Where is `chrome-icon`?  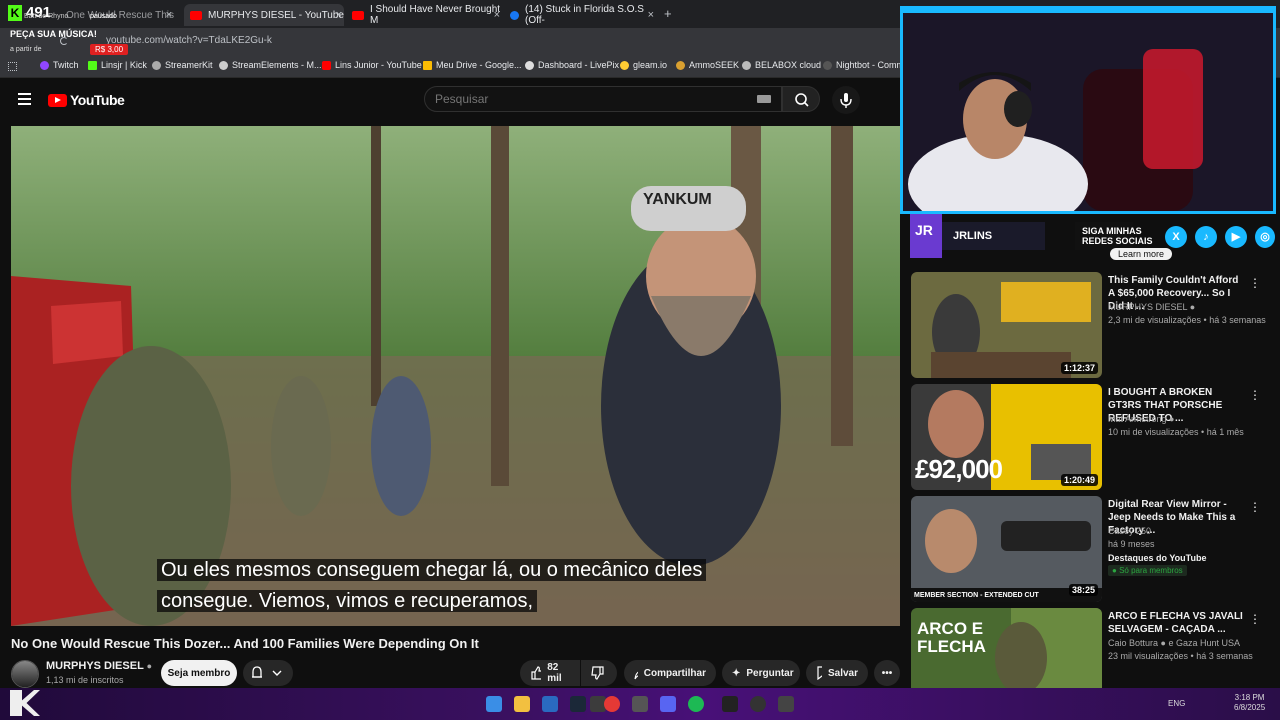
chrome-icon is located at coordinates (612, 704).